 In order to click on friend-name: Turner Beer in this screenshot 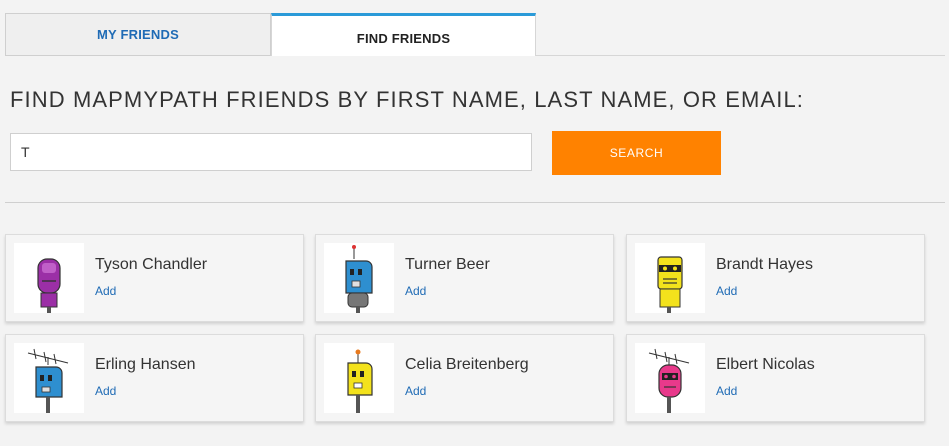, I will do `click(447, 264)`.